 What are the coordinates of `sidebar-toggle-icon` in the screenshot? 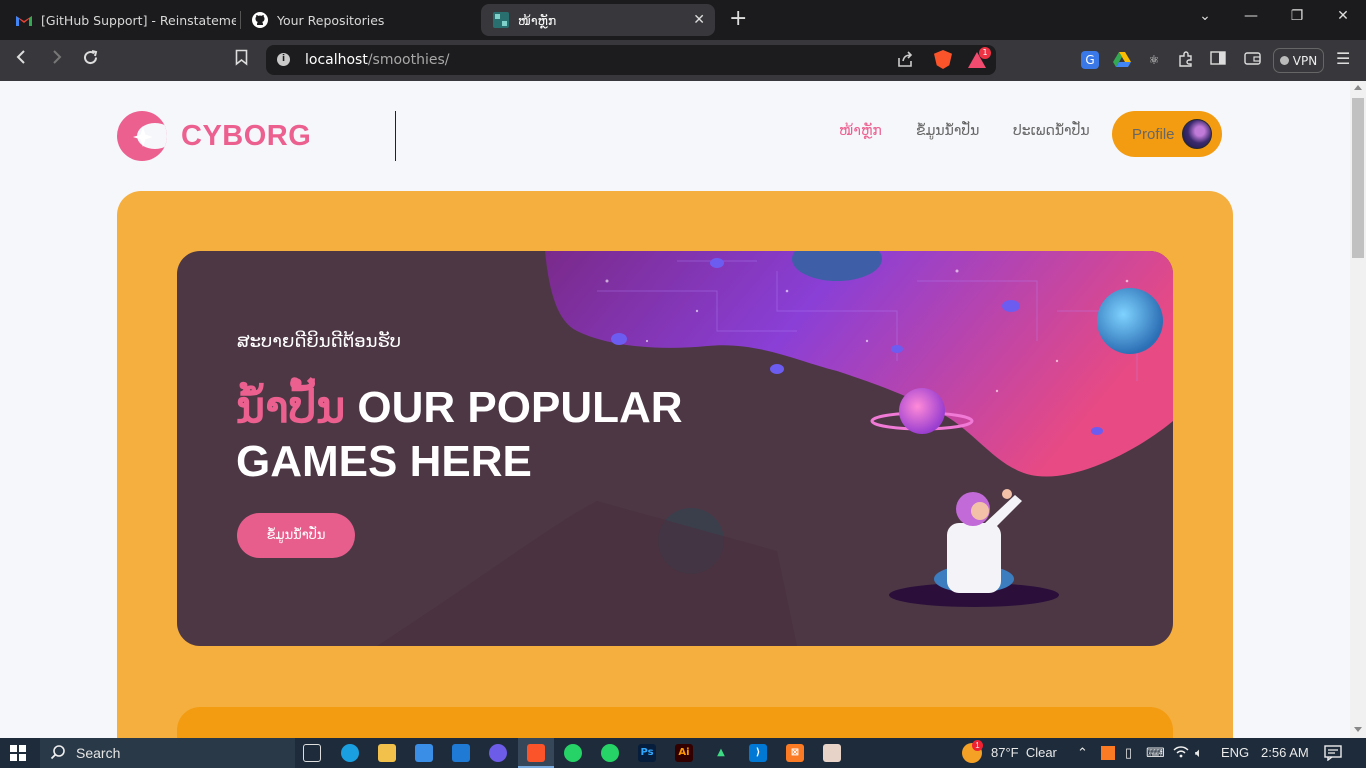 It's located at (1218, 60).